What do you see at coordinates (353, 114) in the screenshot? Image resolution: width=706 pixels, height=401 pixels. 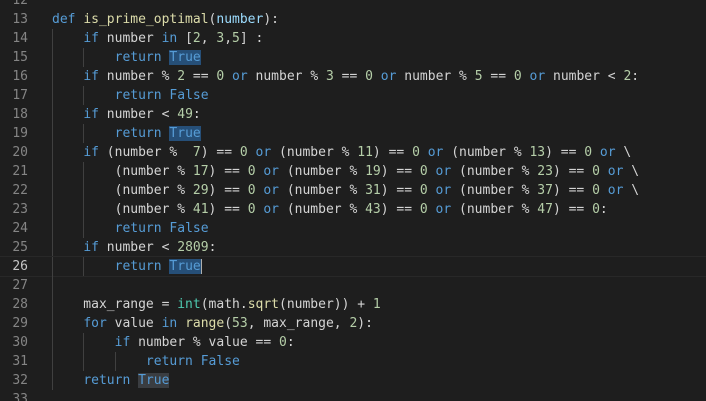 I see `code-line: 18 if number < 49:` at bounding box center [353, 114].